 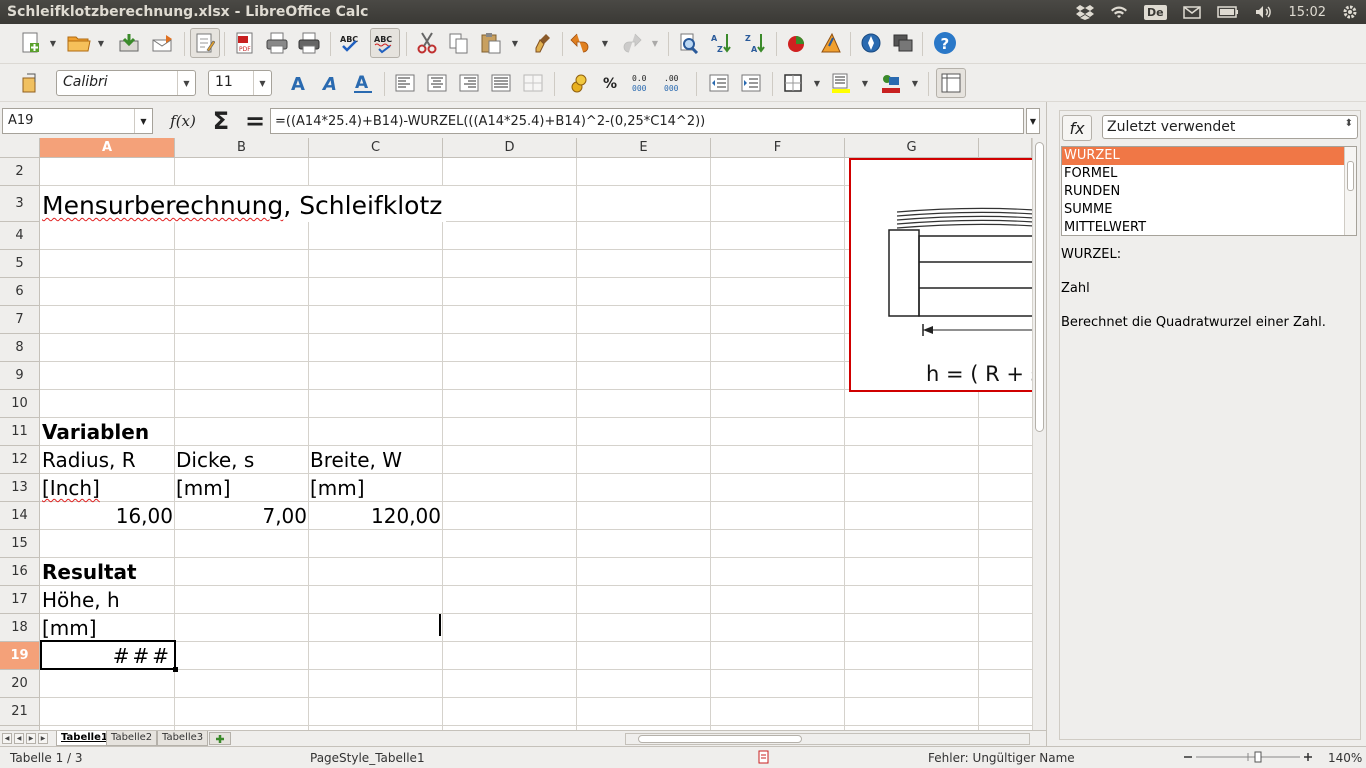 What do you see at coordinates (631, 43) in the screenshot?
I see `redo-icon` at bounding box center [631, 43].